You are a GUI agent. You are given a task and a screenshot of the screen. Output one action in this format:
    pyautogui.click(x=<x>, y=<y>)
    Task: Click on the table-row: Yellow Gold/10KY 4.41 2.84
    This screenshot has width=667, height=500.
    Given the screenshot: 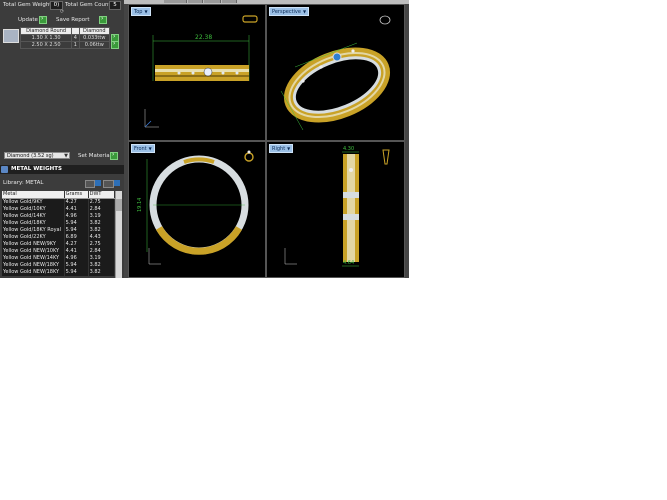 What is the action you would take?
    pyautogui.click(x=59, y=209)
    